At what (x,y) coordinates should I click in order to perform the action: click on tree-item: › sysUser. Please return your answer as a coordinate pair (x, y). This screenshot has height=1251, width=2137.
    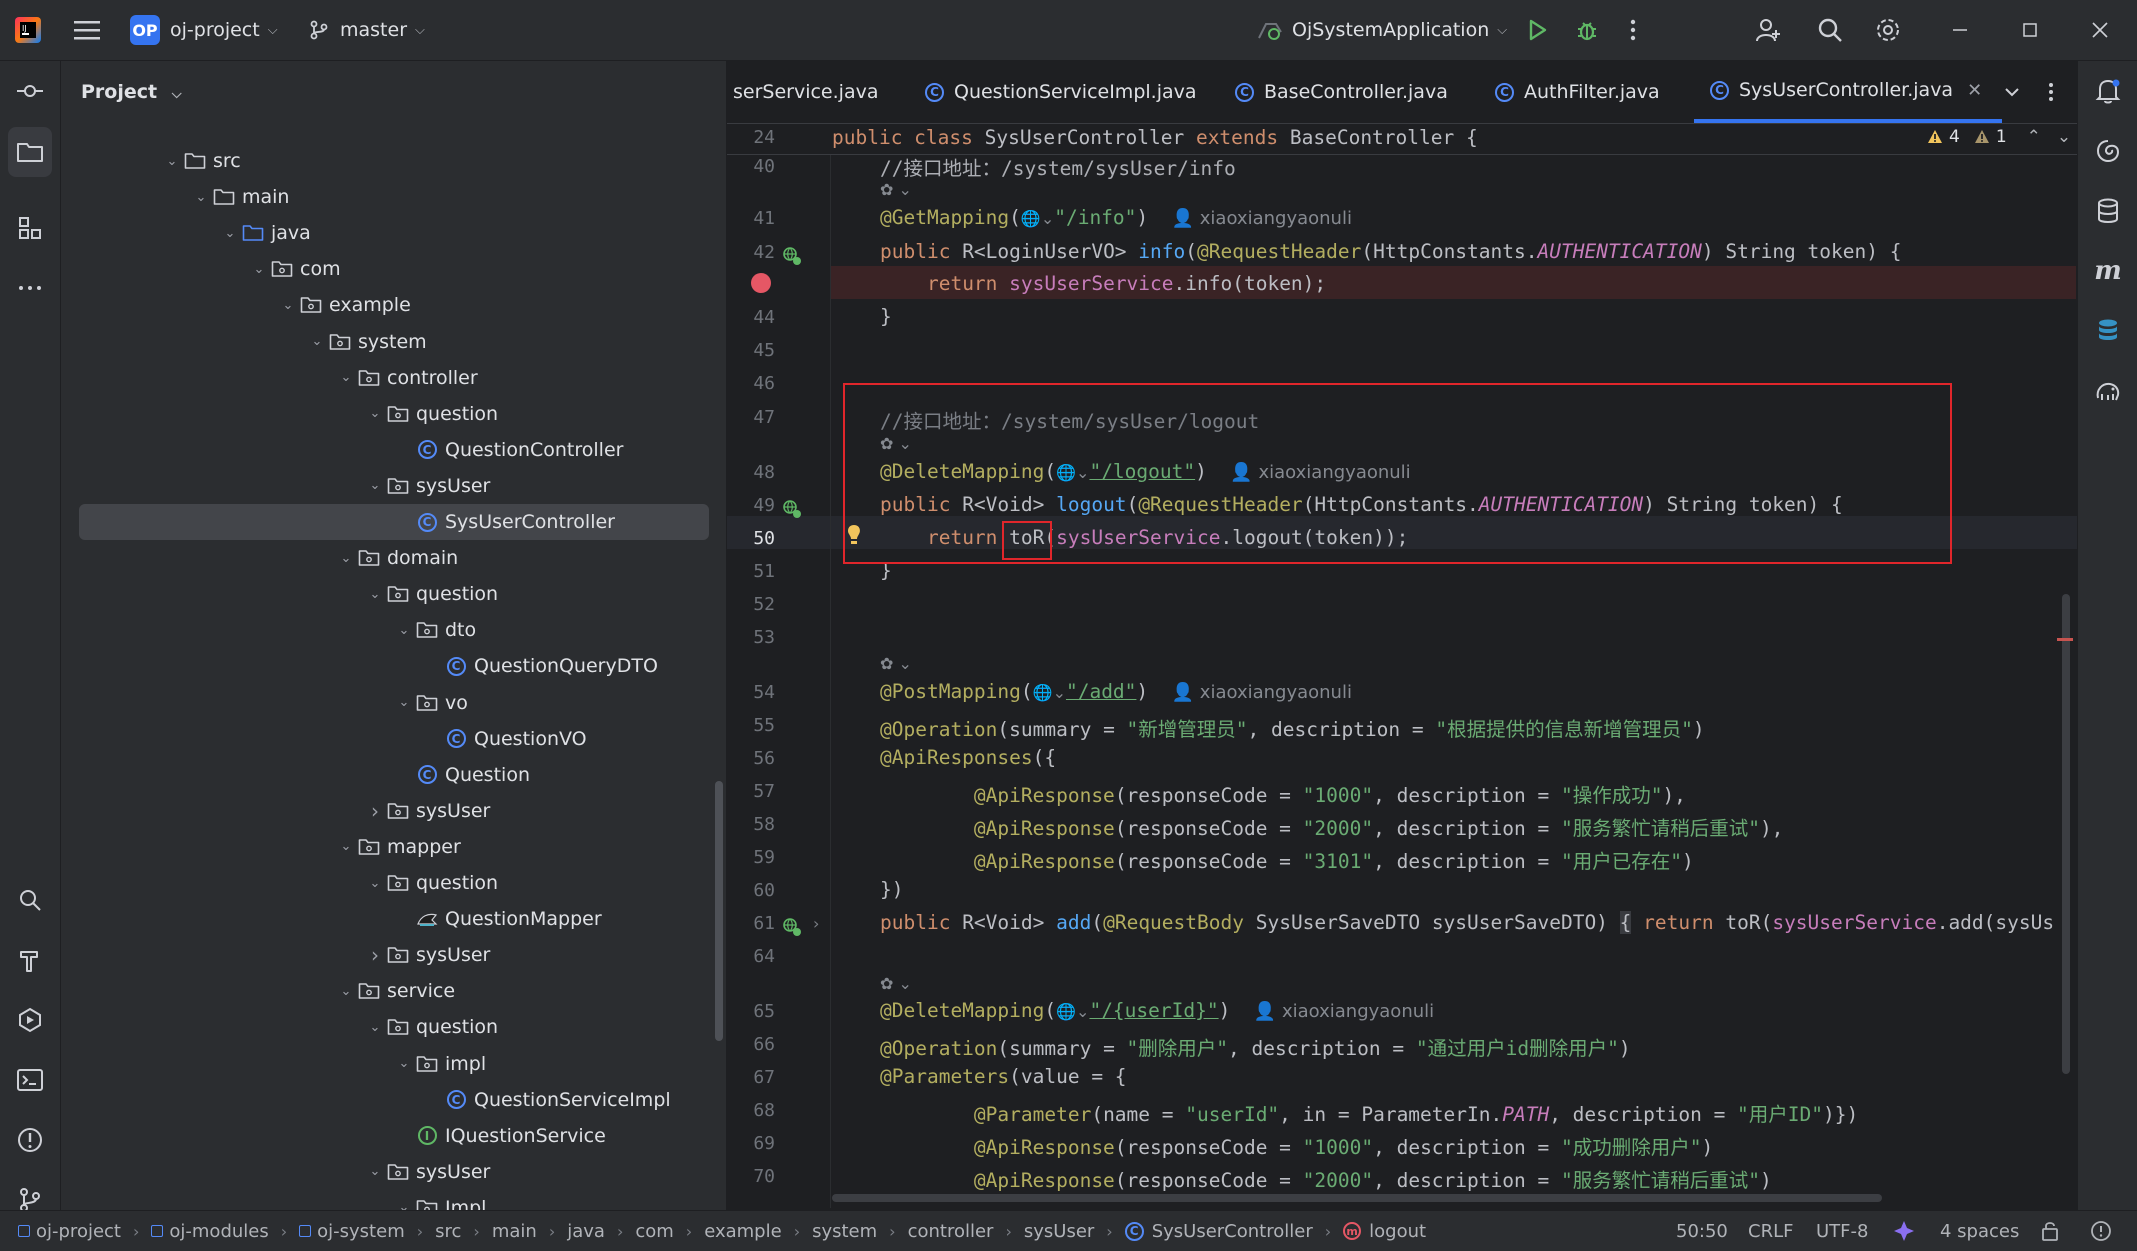
    Looking at the image, I should click on (381, 811).